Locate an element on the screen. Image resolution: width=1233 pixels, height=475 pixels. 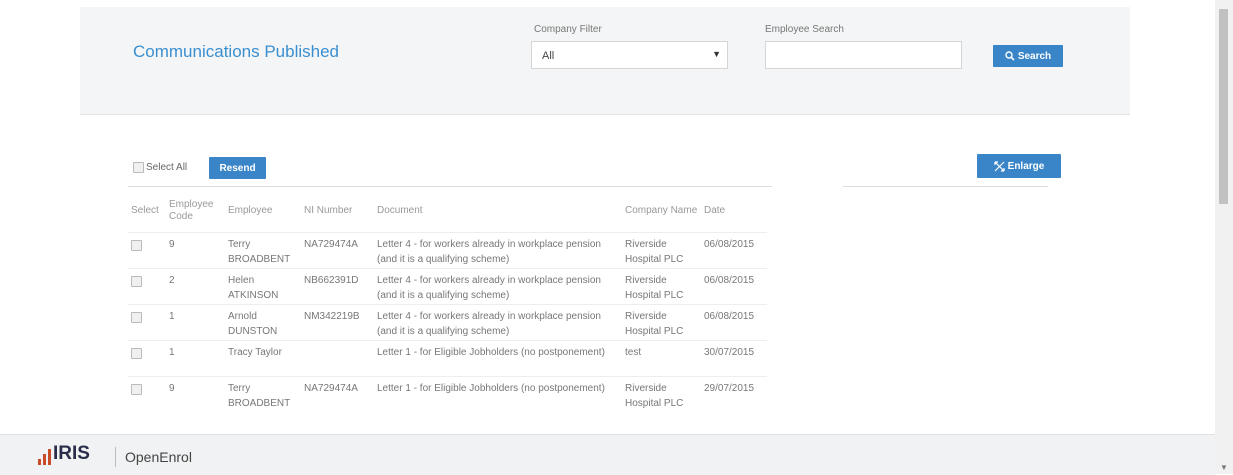
company-name-cell: test is located at coordinates (633, 352).